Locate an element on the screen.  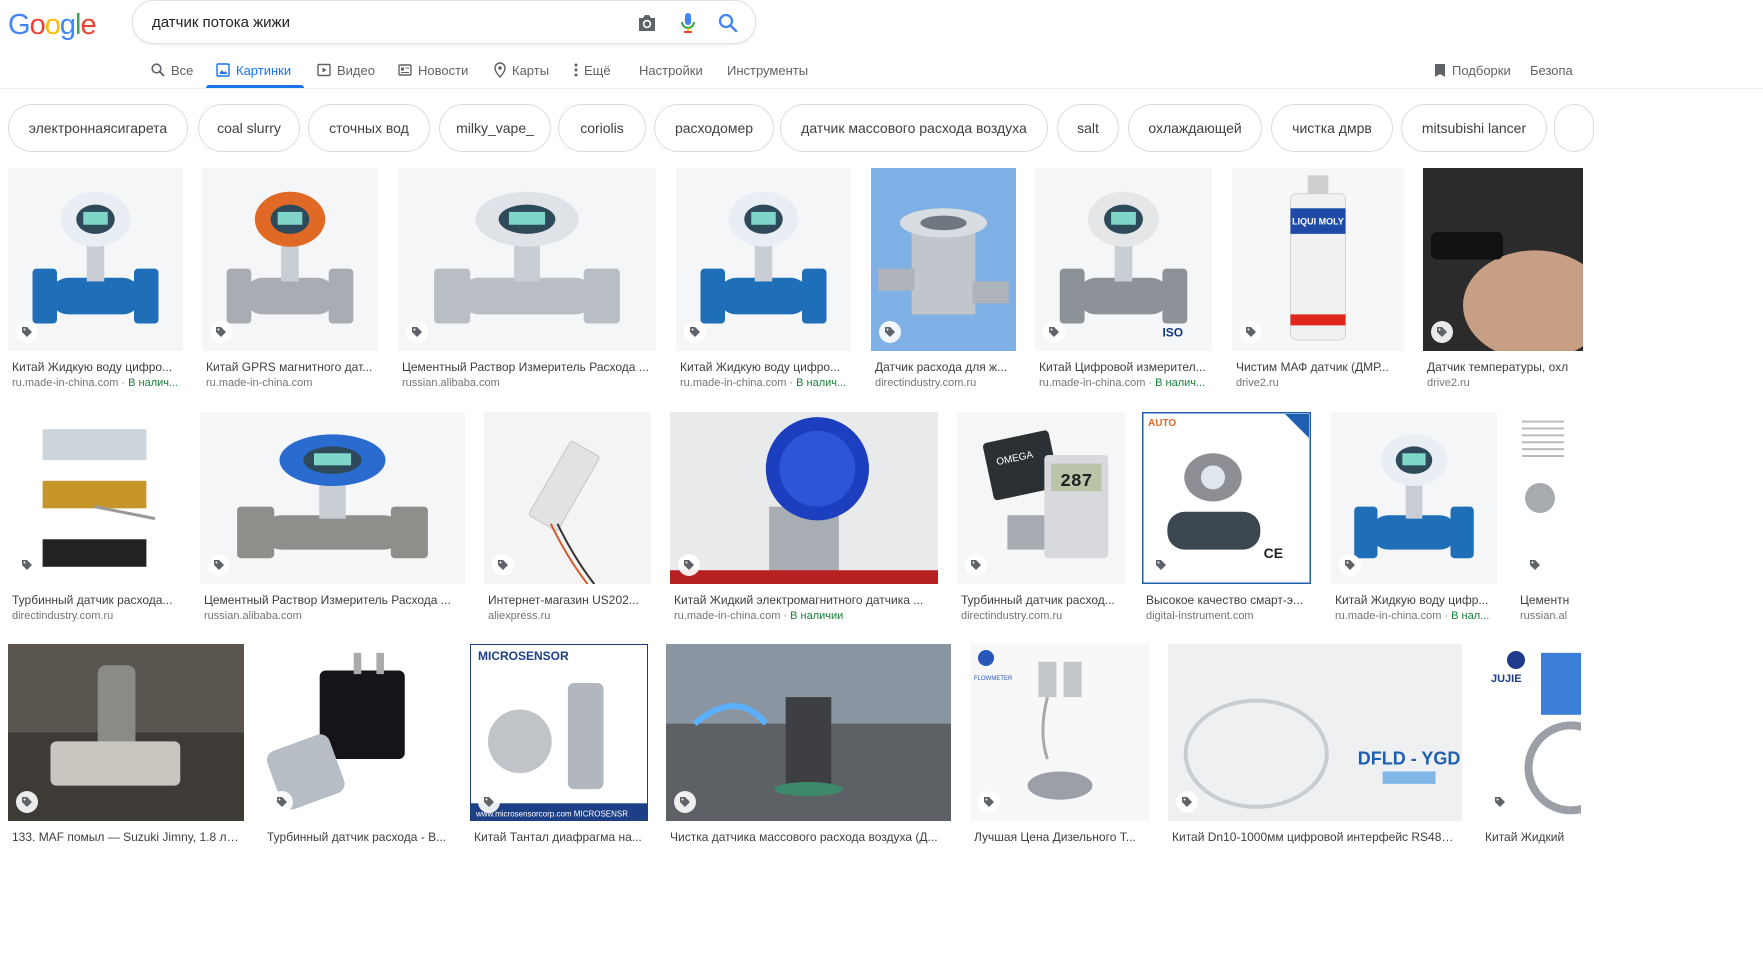
news-icon is located at coordinates (405, 70).